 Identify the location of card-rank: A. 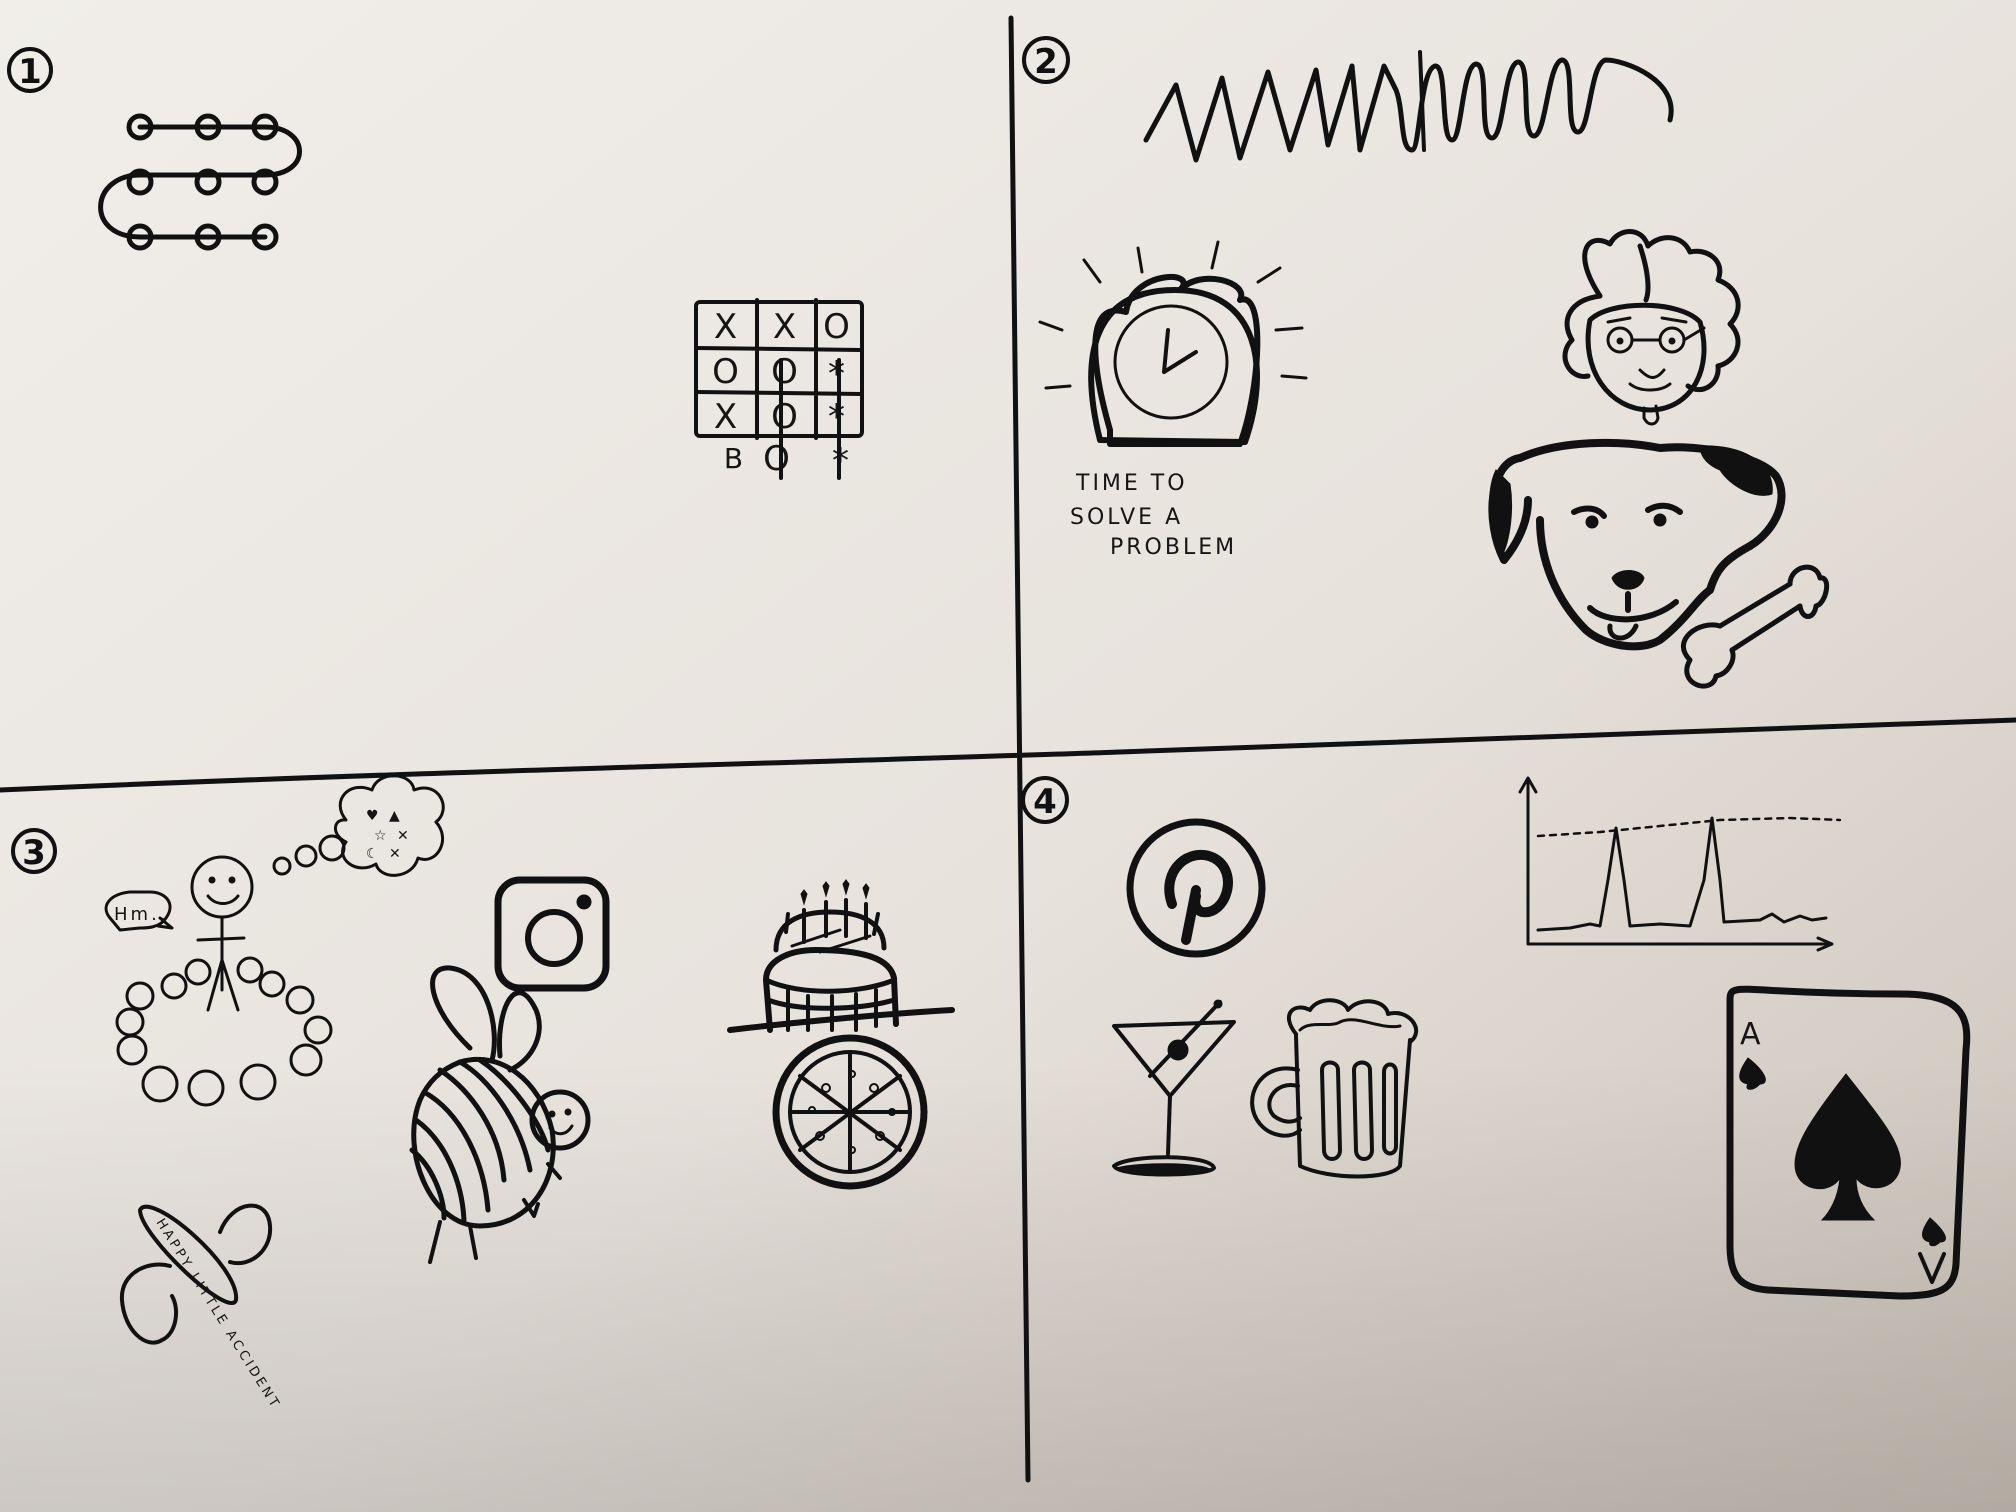
(1752, 1034).